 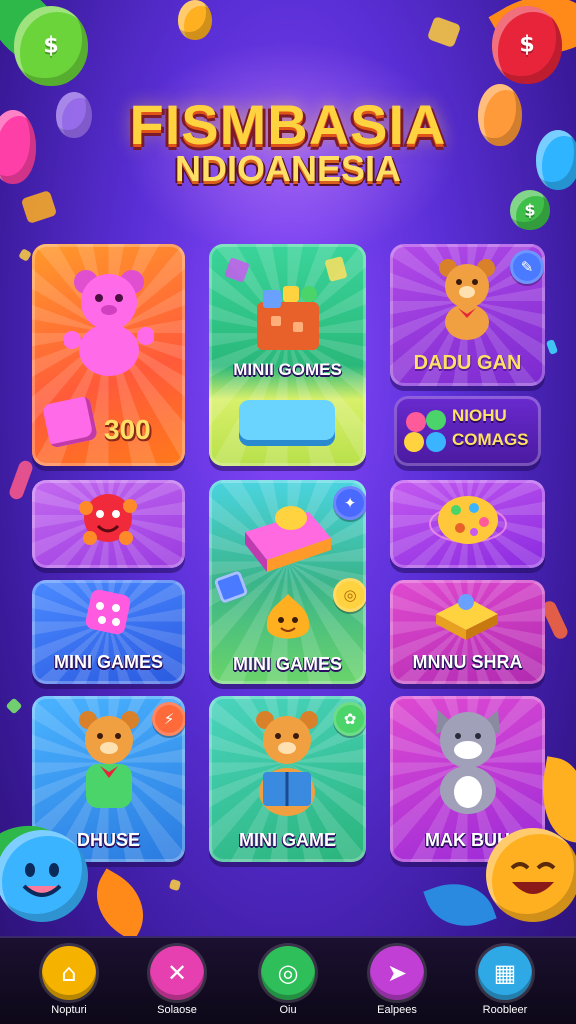 I want to click on bear-book-icon, so click(x=287, y=764).